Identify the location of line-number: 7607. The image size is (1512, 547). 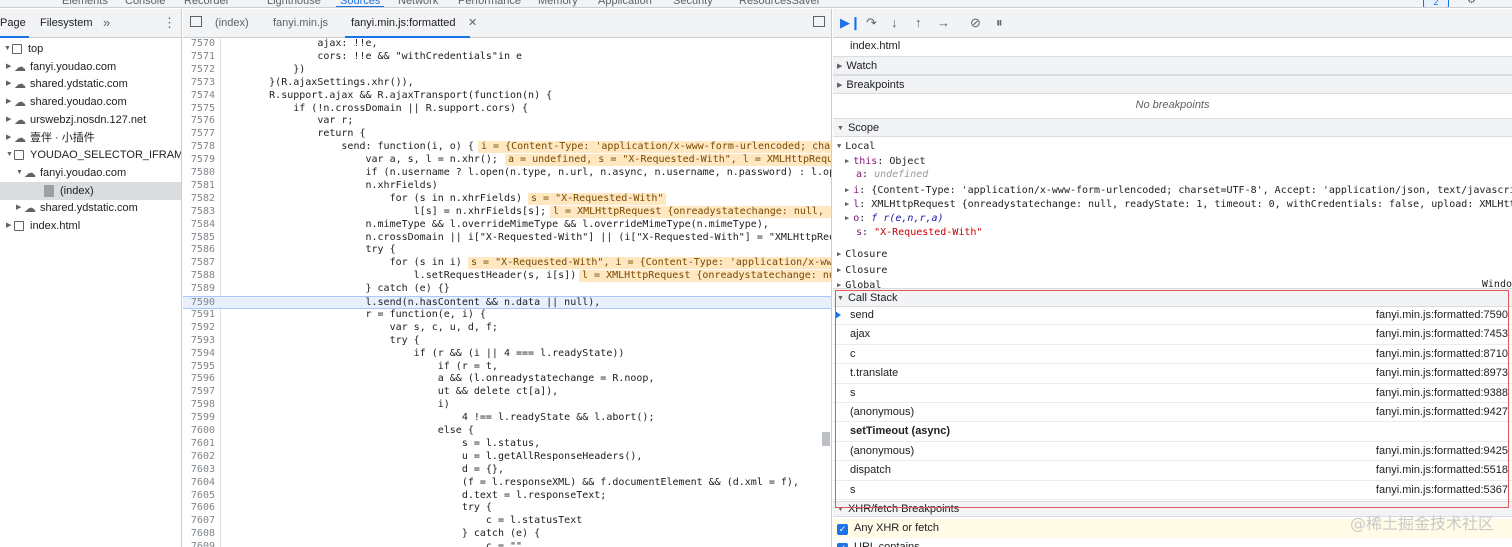
(199, 521).